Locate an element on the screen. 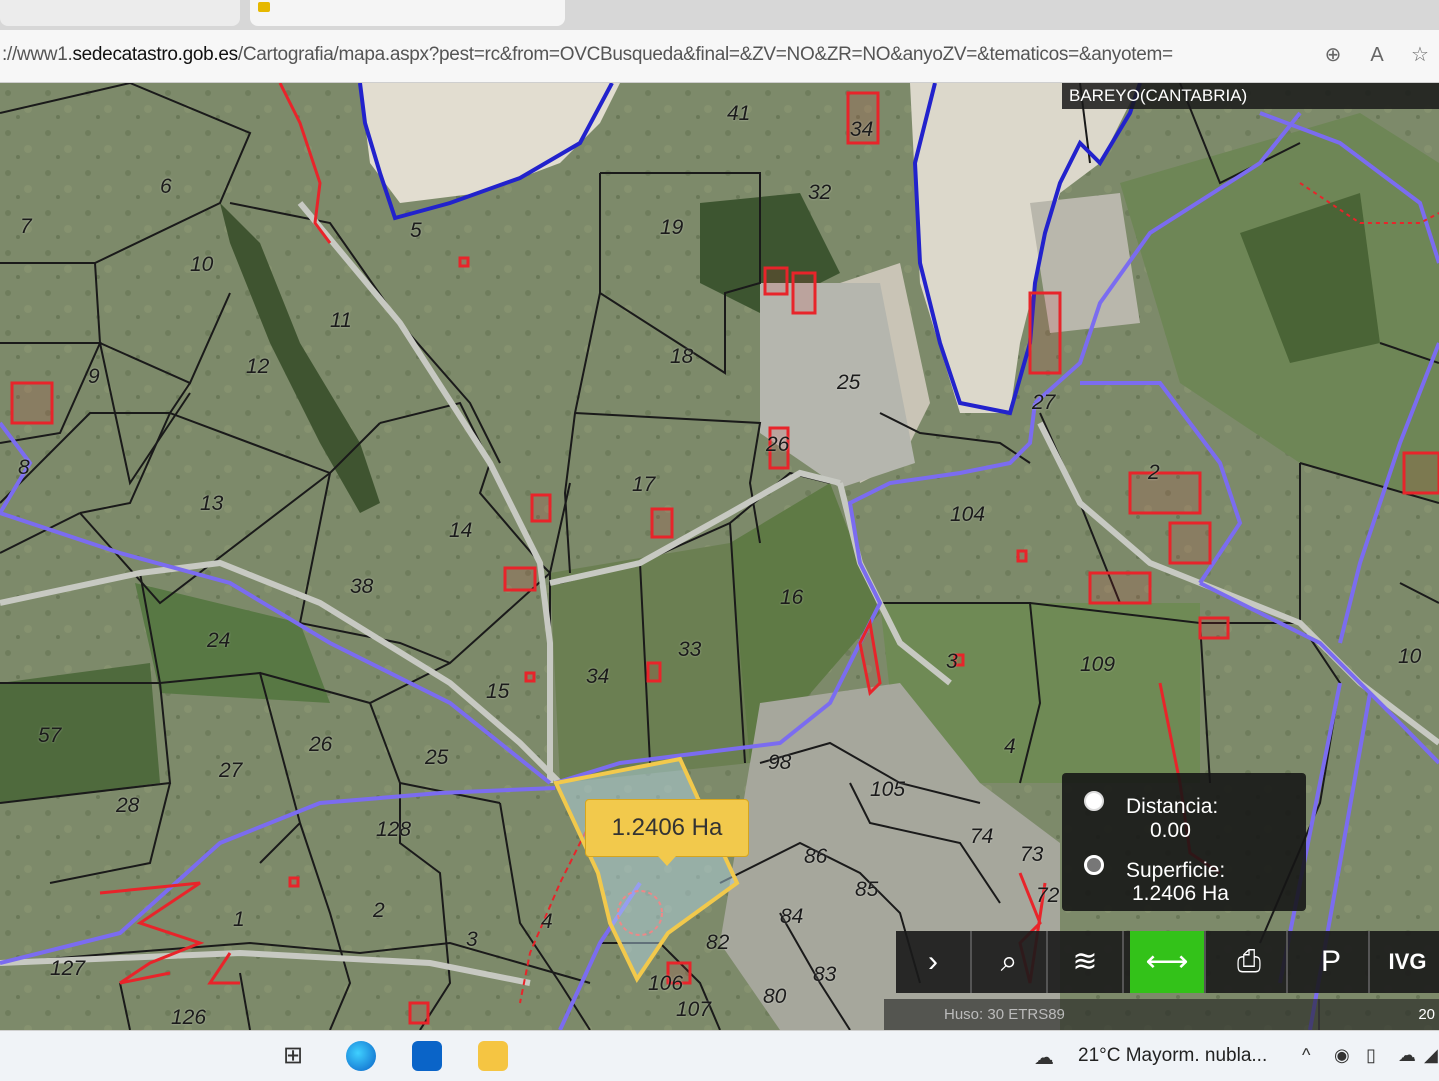 The width and height of the screenshot is (1439, 1081). favorite-star-icon: ☆ is located at coordinates (1420, 55).